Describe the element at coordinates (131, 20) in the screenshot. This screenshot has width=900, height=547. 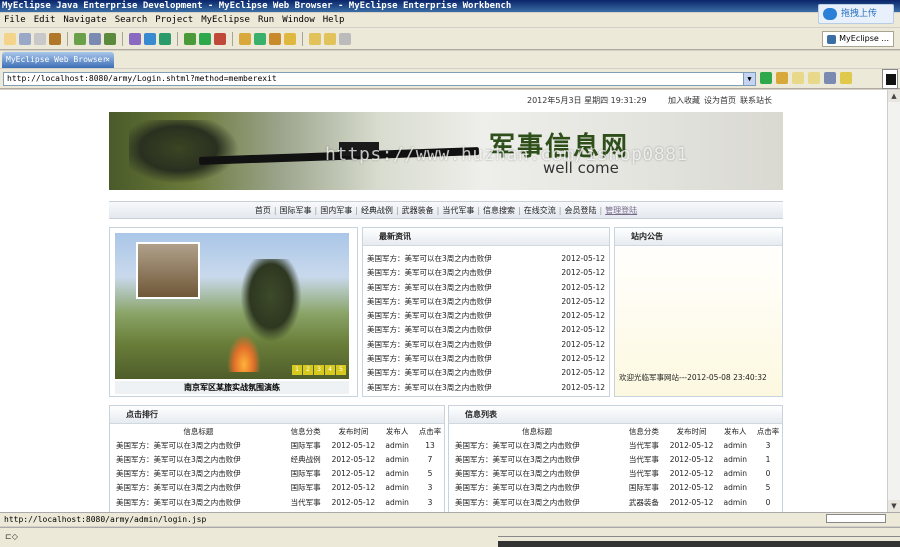
I see `menu-search: Search` at that location.